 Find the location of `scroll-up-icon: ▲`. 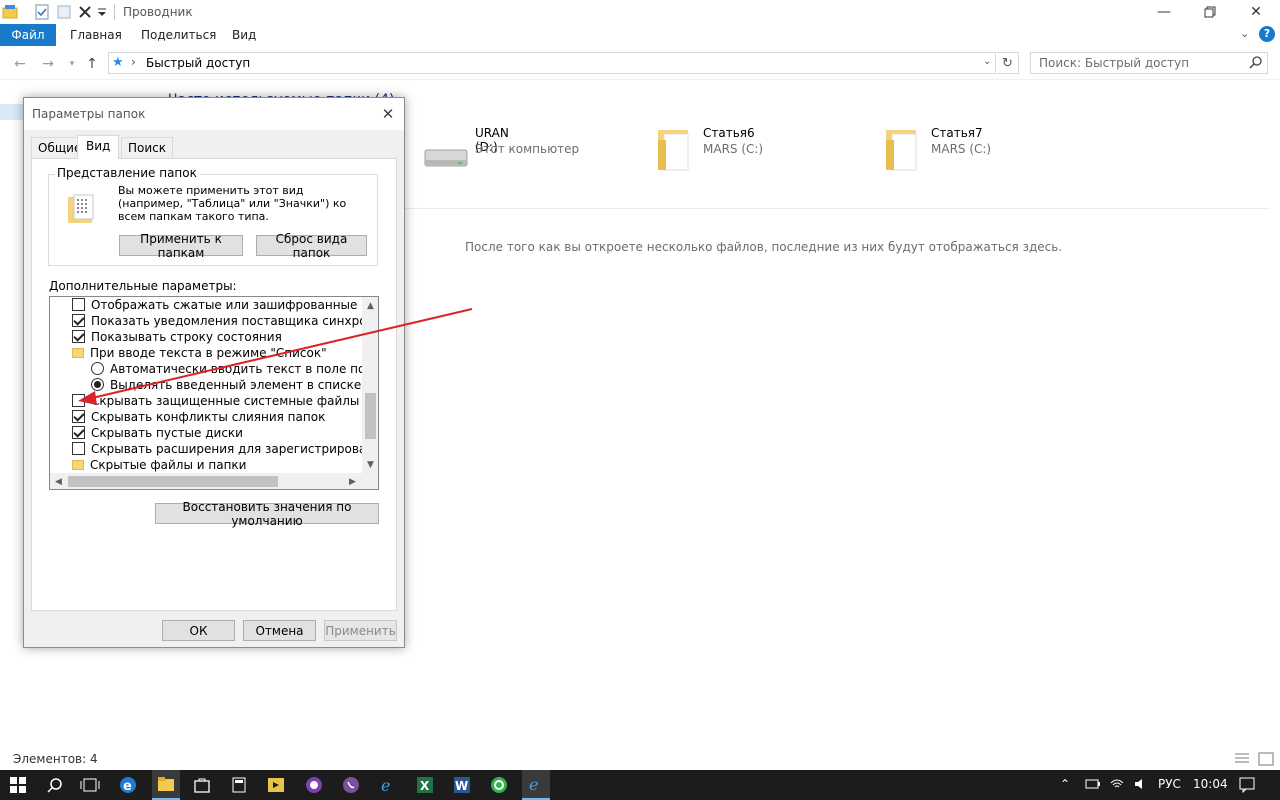

scroll-up-icon: ▲ is located at coordinates (370, 305).